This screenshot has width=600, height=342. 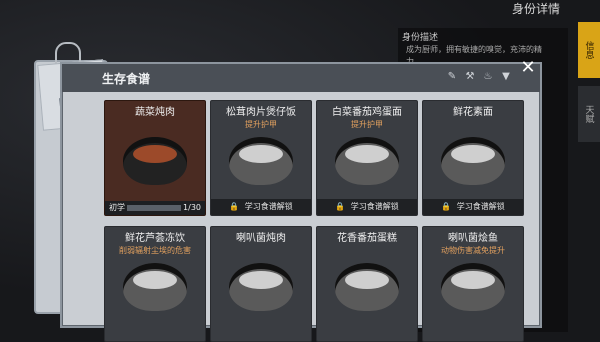 What do you see at coordinates (155, 238) in the screenshot?
I see `recipe-name: 鲜花芦荟冻饮` at bounding box center [155, 238].